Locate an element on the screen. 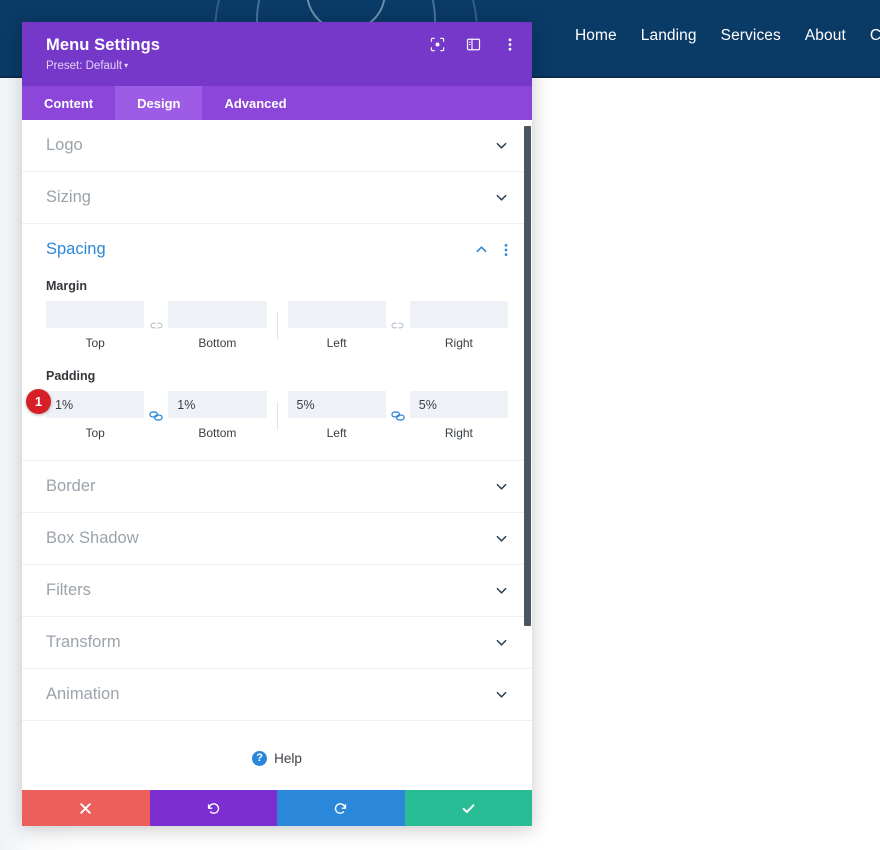 The height and width of the screenshot is (850, 880). help-icon: ? is located at coordinates (260, 758).